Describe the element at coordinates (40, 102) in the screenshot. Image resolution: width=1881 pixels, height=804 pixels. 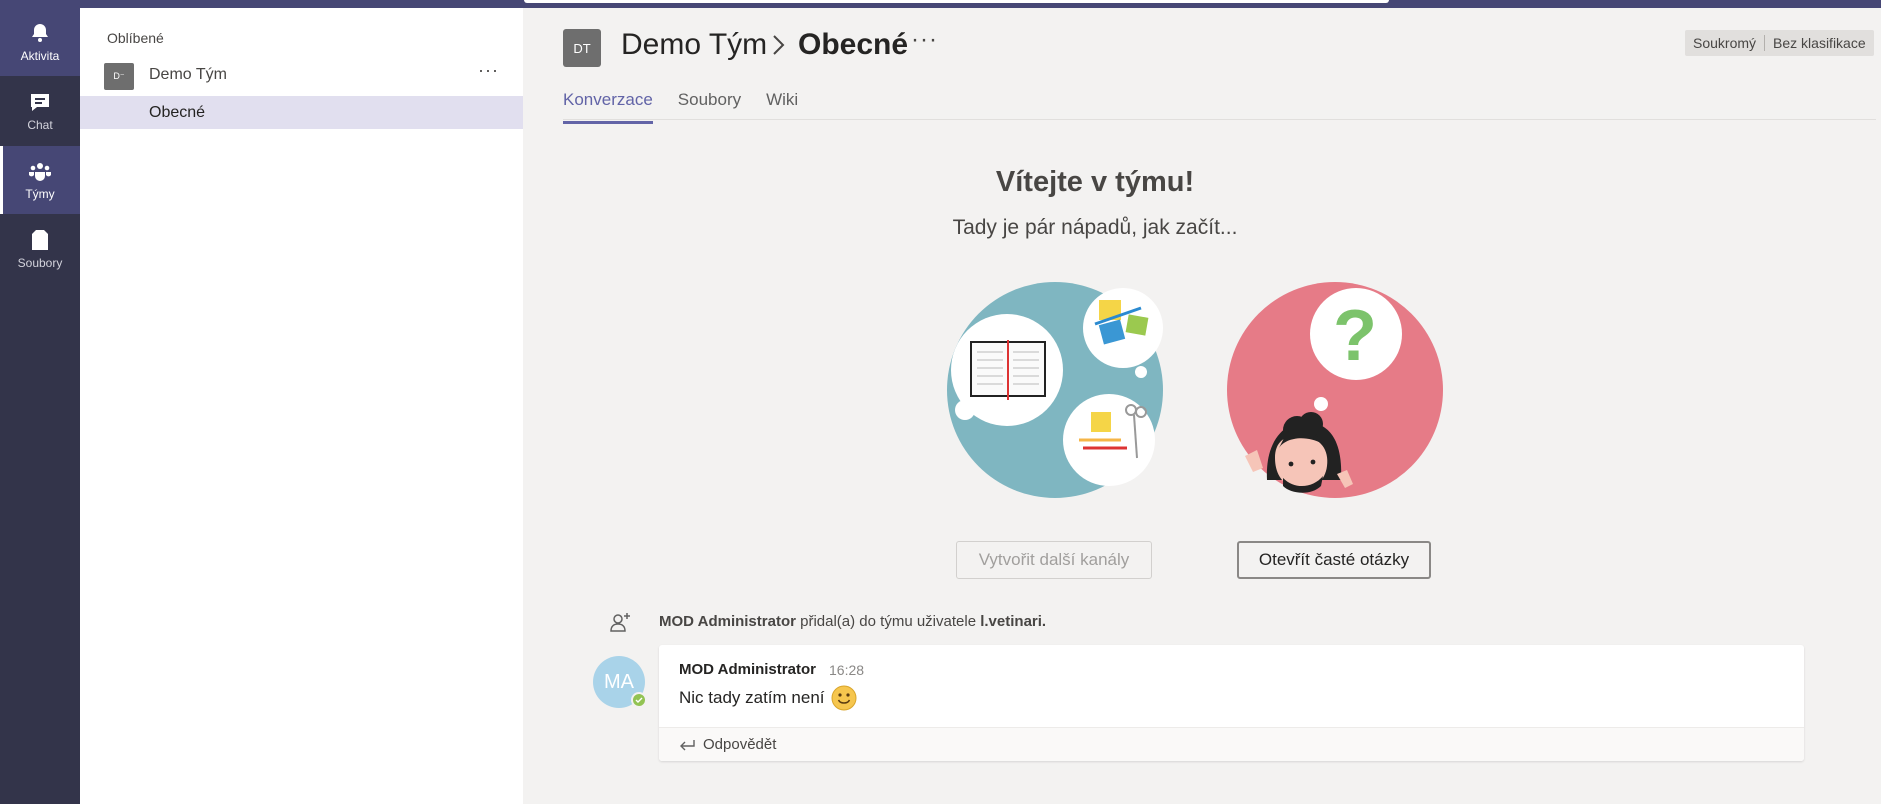
I see `chat-icon` at that location.